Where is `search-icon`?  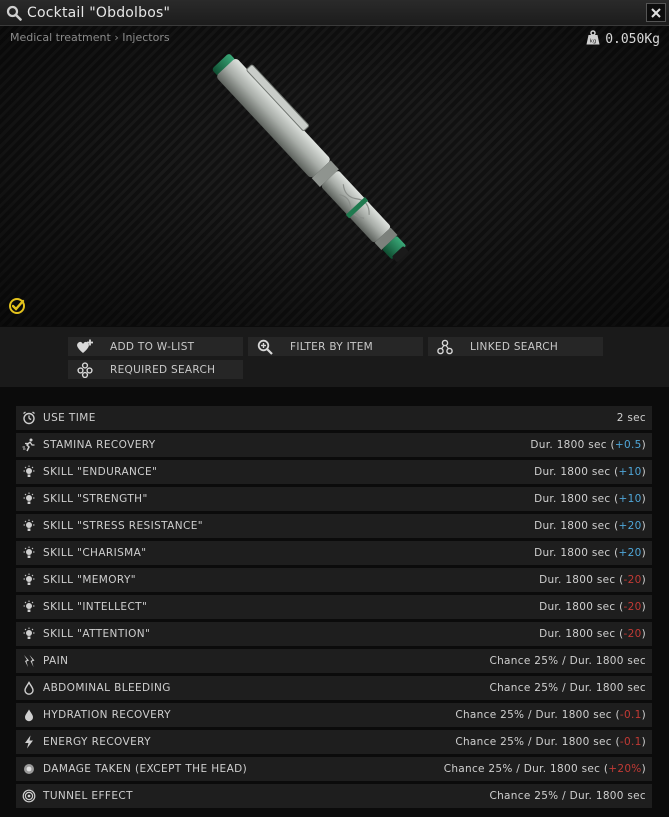 search-icon is located at coordinates (14, 13).